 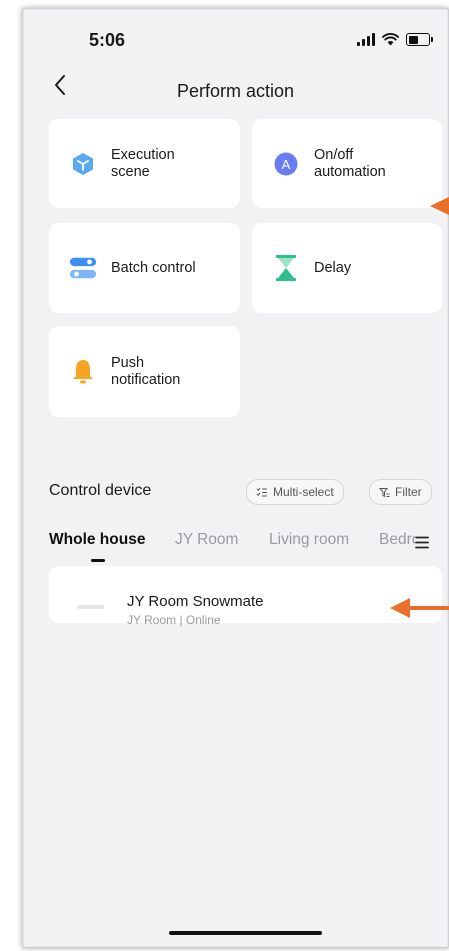 What do you see at coordinates (90, 607) in the screenshot?
I see `air-conditioner-icon` at bounding box center [90, 607].